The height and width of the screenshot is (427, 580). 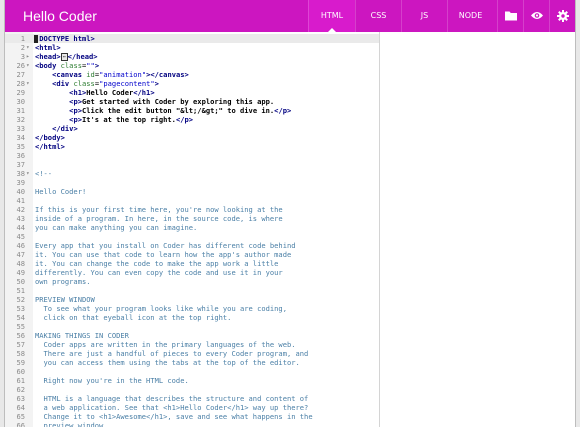 What do you see at coordinates (192, 424) in the screenshot?
I see `code-line: 66 preview window.` at bounding box center [192, 424].